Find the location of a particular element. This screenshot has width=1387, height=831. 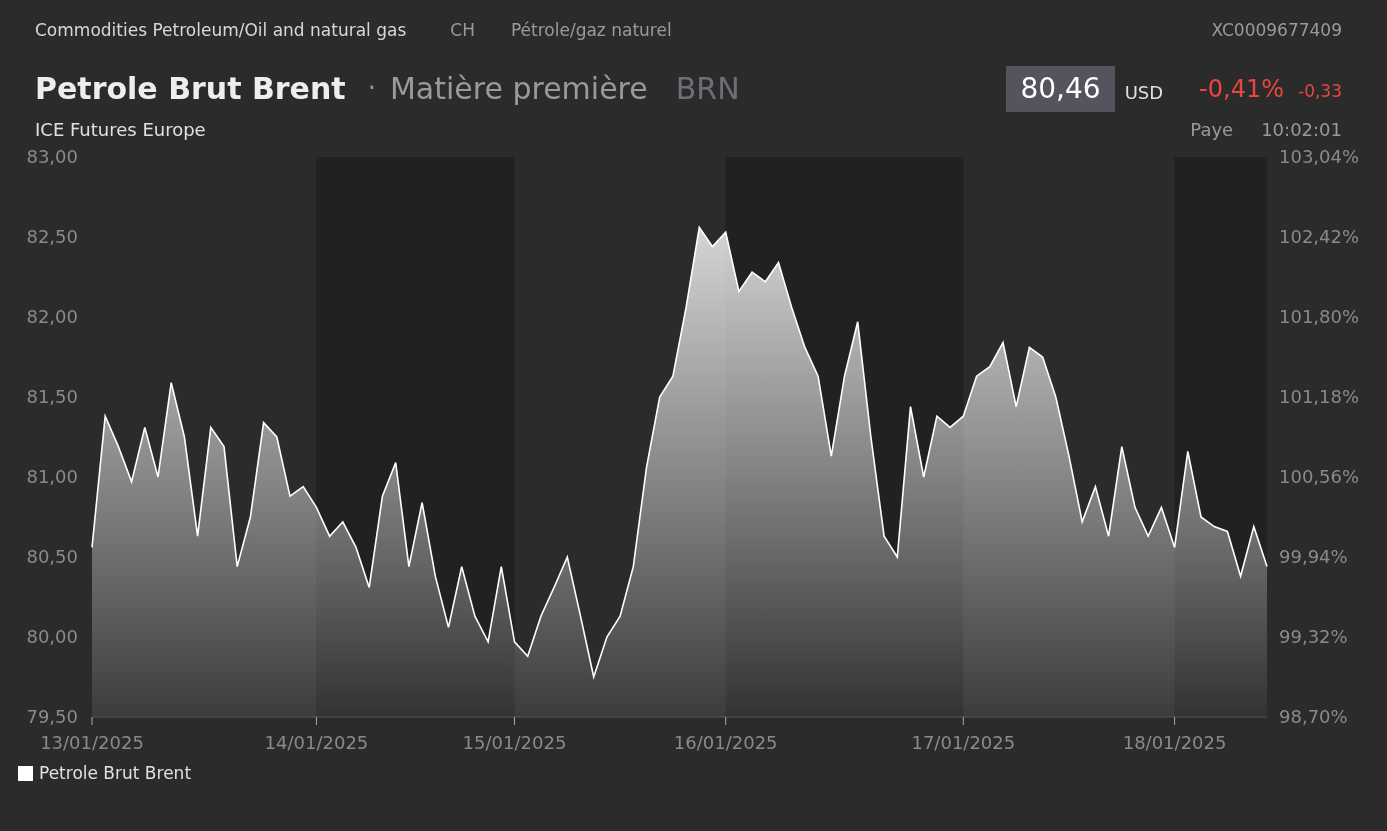

sector-label: Pétrole/gaz naturel is located at coordinates (591, 30).